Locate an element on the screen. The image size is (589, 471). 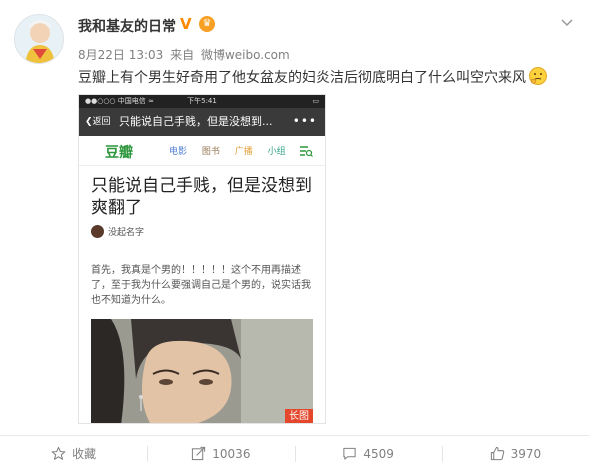
chevron-down-icon is located at coordinates (567, 22).